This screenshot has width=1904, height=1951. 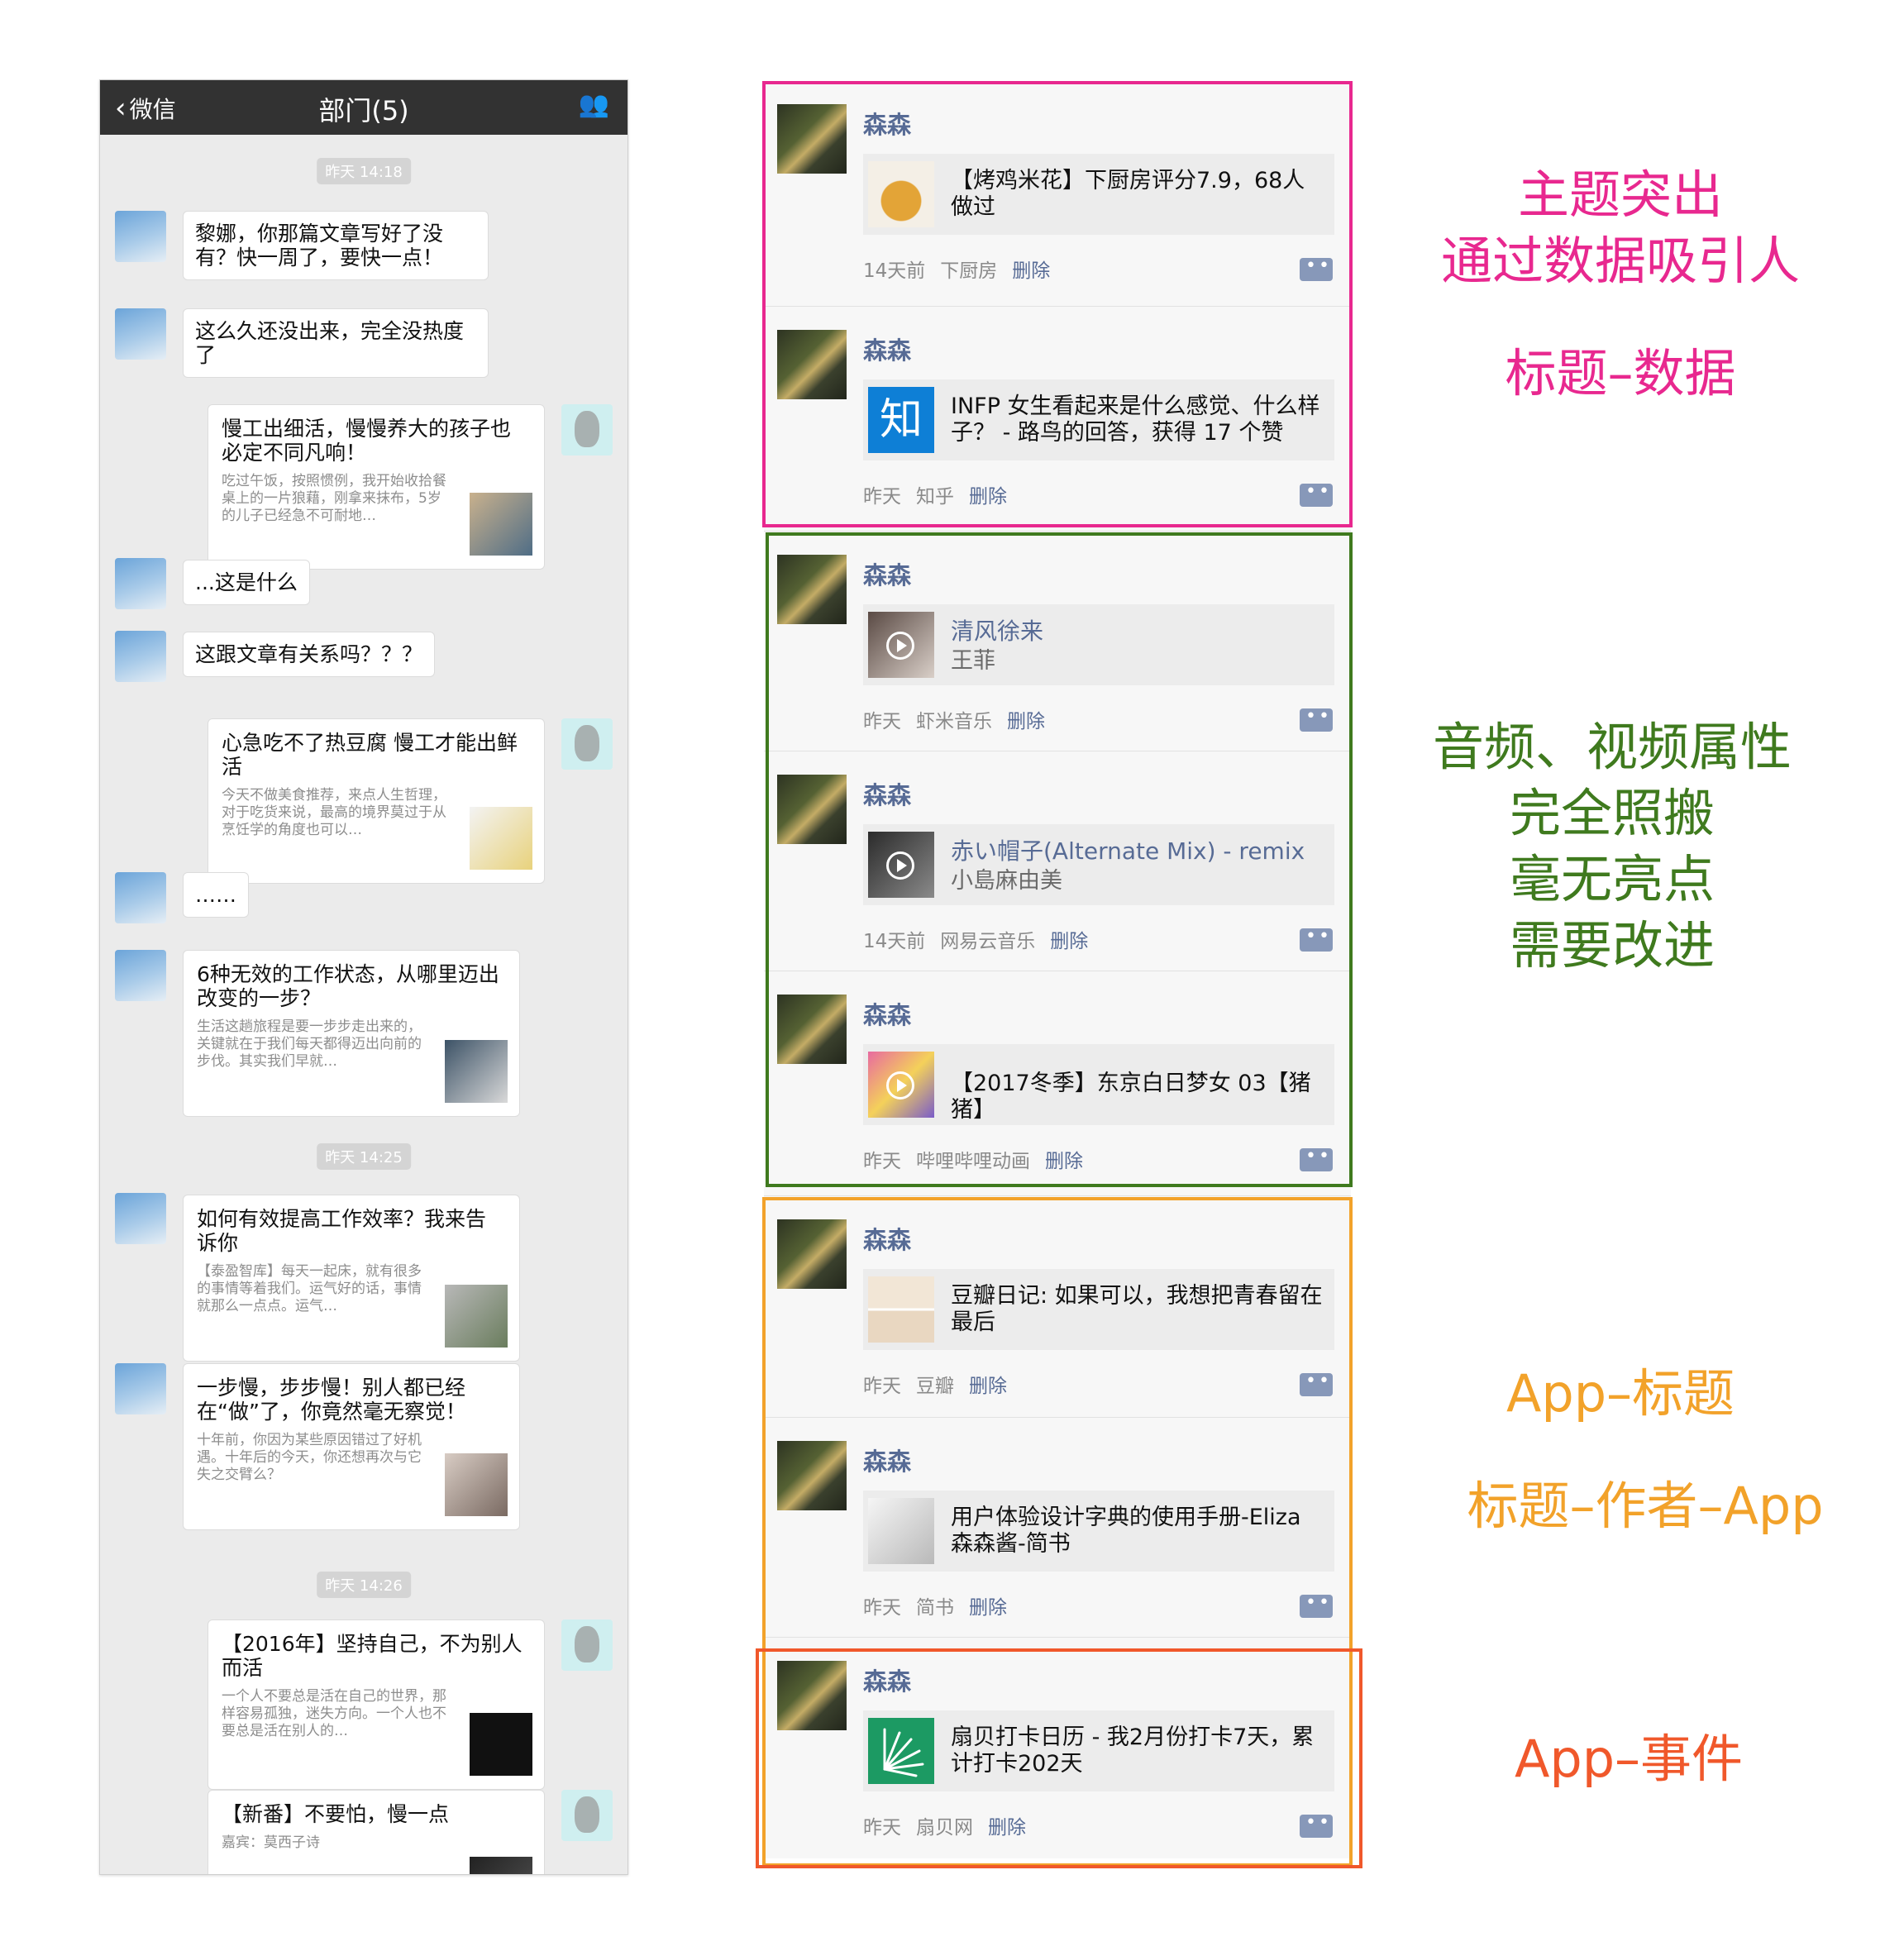 I want to click on shared-video-card: 【2017冬季】东京白日梦女 03【猪猪】, so click(x=1098, y=1084).